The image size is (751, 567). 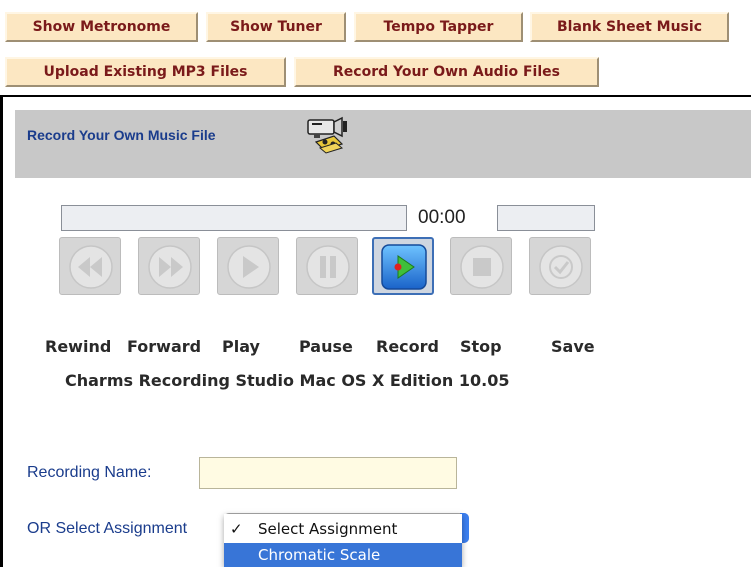 I want to click on progress-bar, so click(x=234, y=218).